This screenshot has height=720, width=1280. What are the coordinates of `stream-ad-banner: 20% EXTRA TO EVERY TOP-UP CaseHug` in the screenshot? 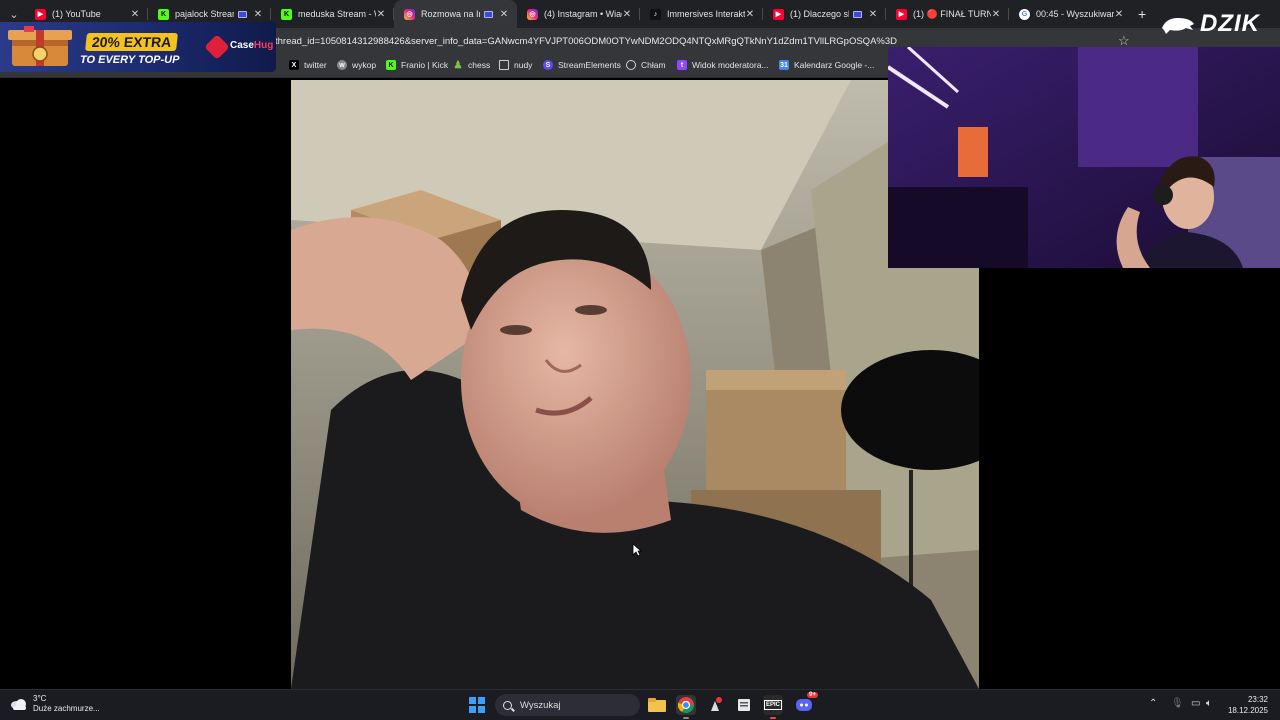 It's located at (138, 47).